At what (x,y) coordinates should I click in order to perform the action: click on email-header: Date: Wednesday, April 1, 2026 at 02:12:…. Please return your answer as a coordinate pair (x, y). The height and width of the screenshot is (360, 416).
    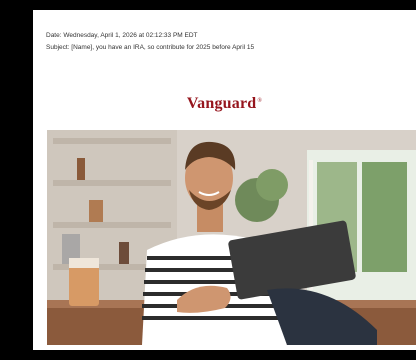
    Looking at the image, I should click on (150, 42).